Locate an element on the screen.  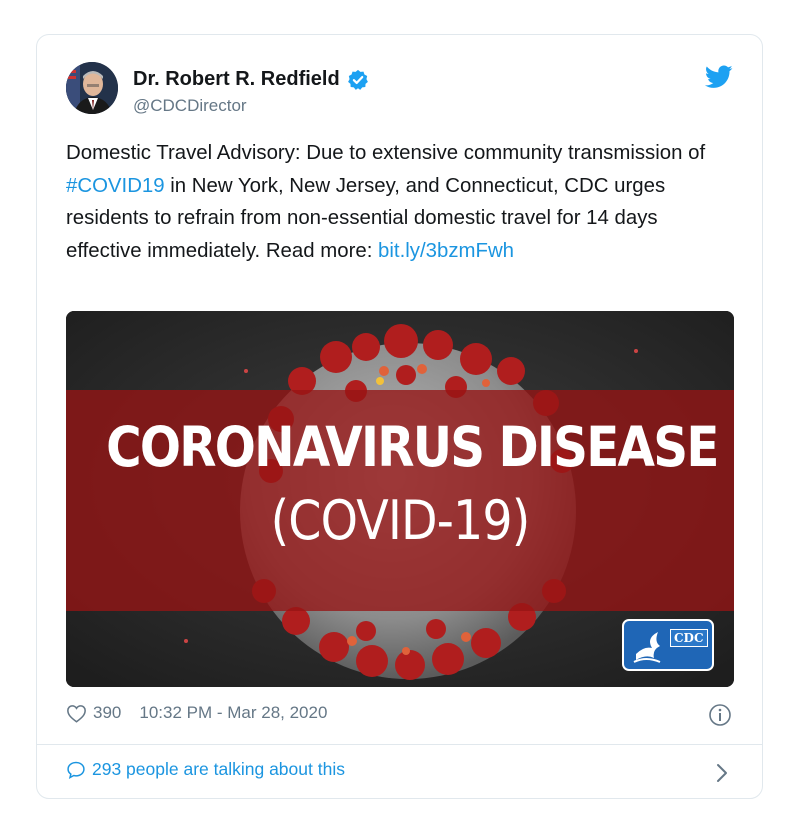
author-handle: @CDCDirector is located at coordinates (190, 106).